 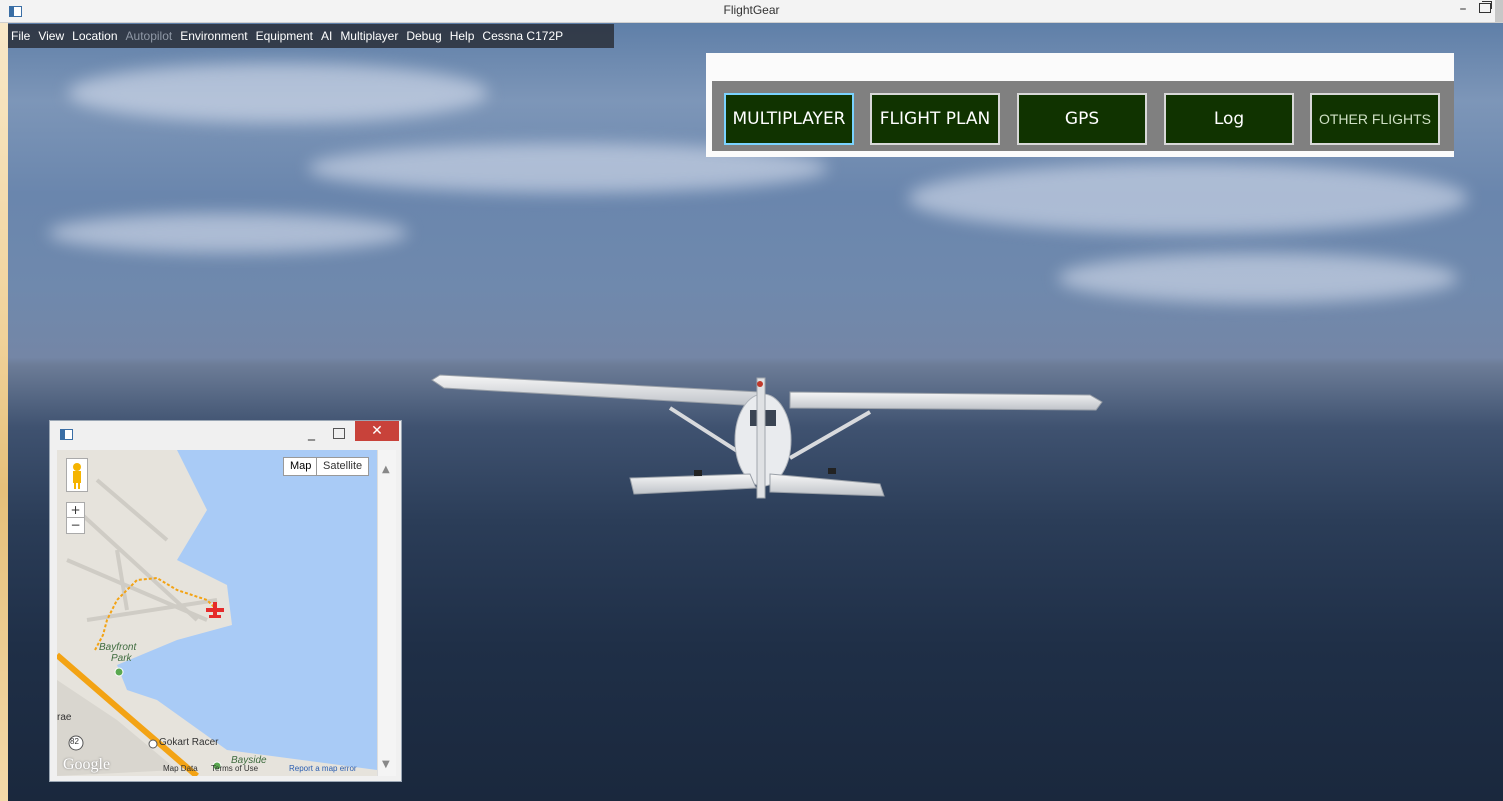 What do you see at coordinates (189, 742) in the screenshot?
I see `gokart-label: Gokart Racer` at bounding box center [189, 742].